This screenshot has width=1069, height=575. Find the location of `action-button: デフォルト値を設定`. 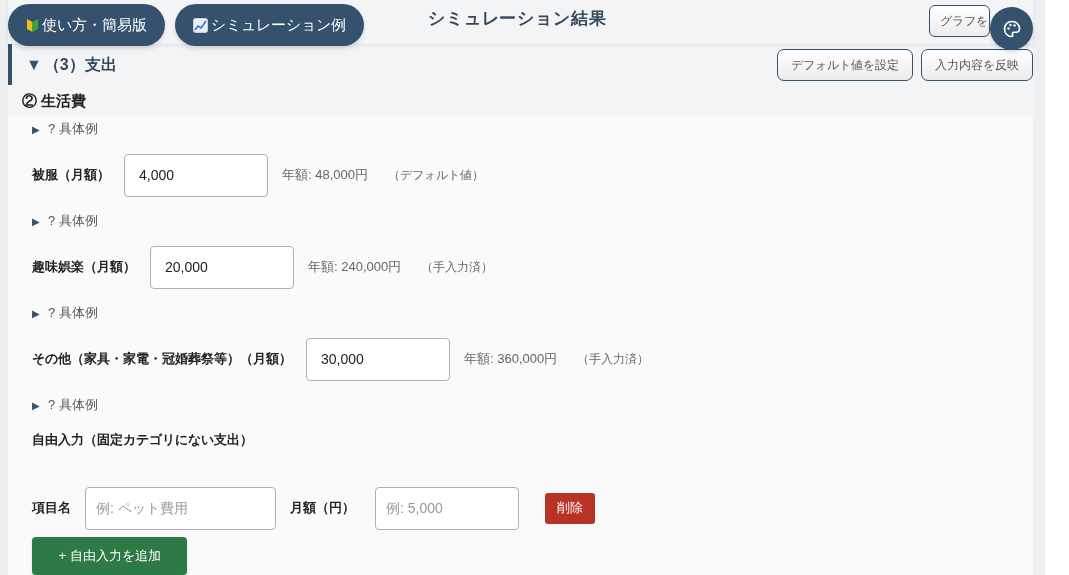

action-button: デフォルト値を設定 is located at coordinates (845, 64).